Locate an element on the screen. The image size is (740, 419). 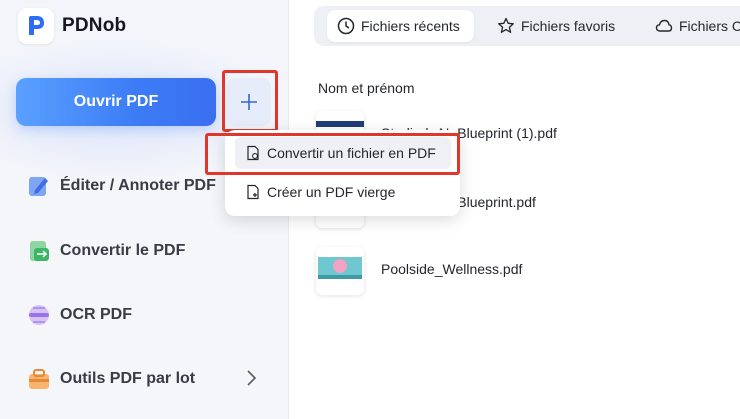
file-add-icon is located at coordinates (253, 192).